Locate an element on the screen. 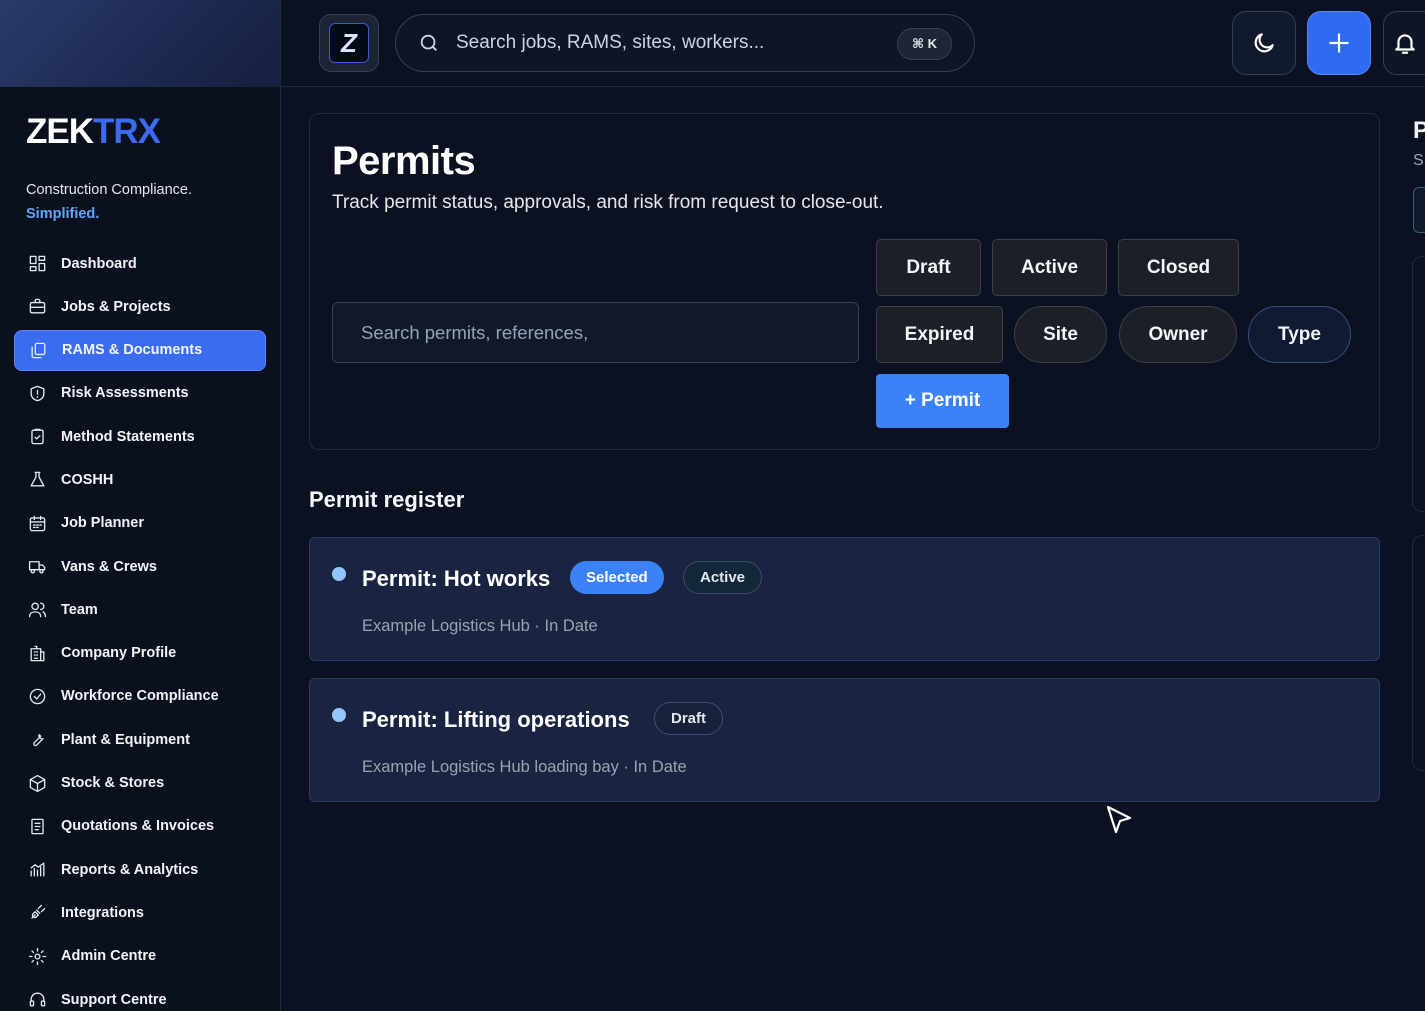 The height and width of the screenshot is (1011, 1425). sidebar-item-vans-crews: Vans & Crews is located at coordinates (140, 566).